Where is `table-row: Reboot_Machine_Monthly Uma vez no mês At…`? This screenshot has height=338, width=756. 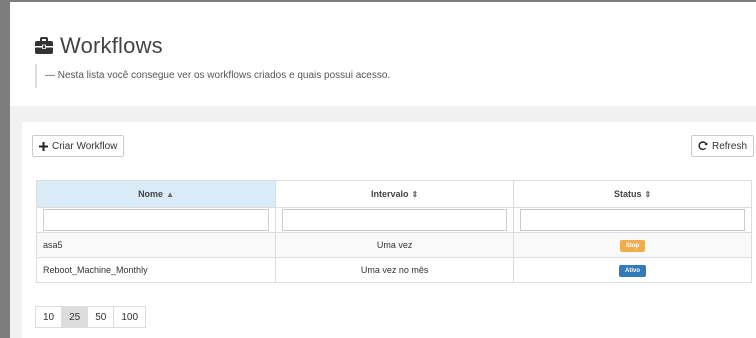 table-row: Reboot_Machine_Monthly Uma vez no mês At… is located at coordinates (393, 270).